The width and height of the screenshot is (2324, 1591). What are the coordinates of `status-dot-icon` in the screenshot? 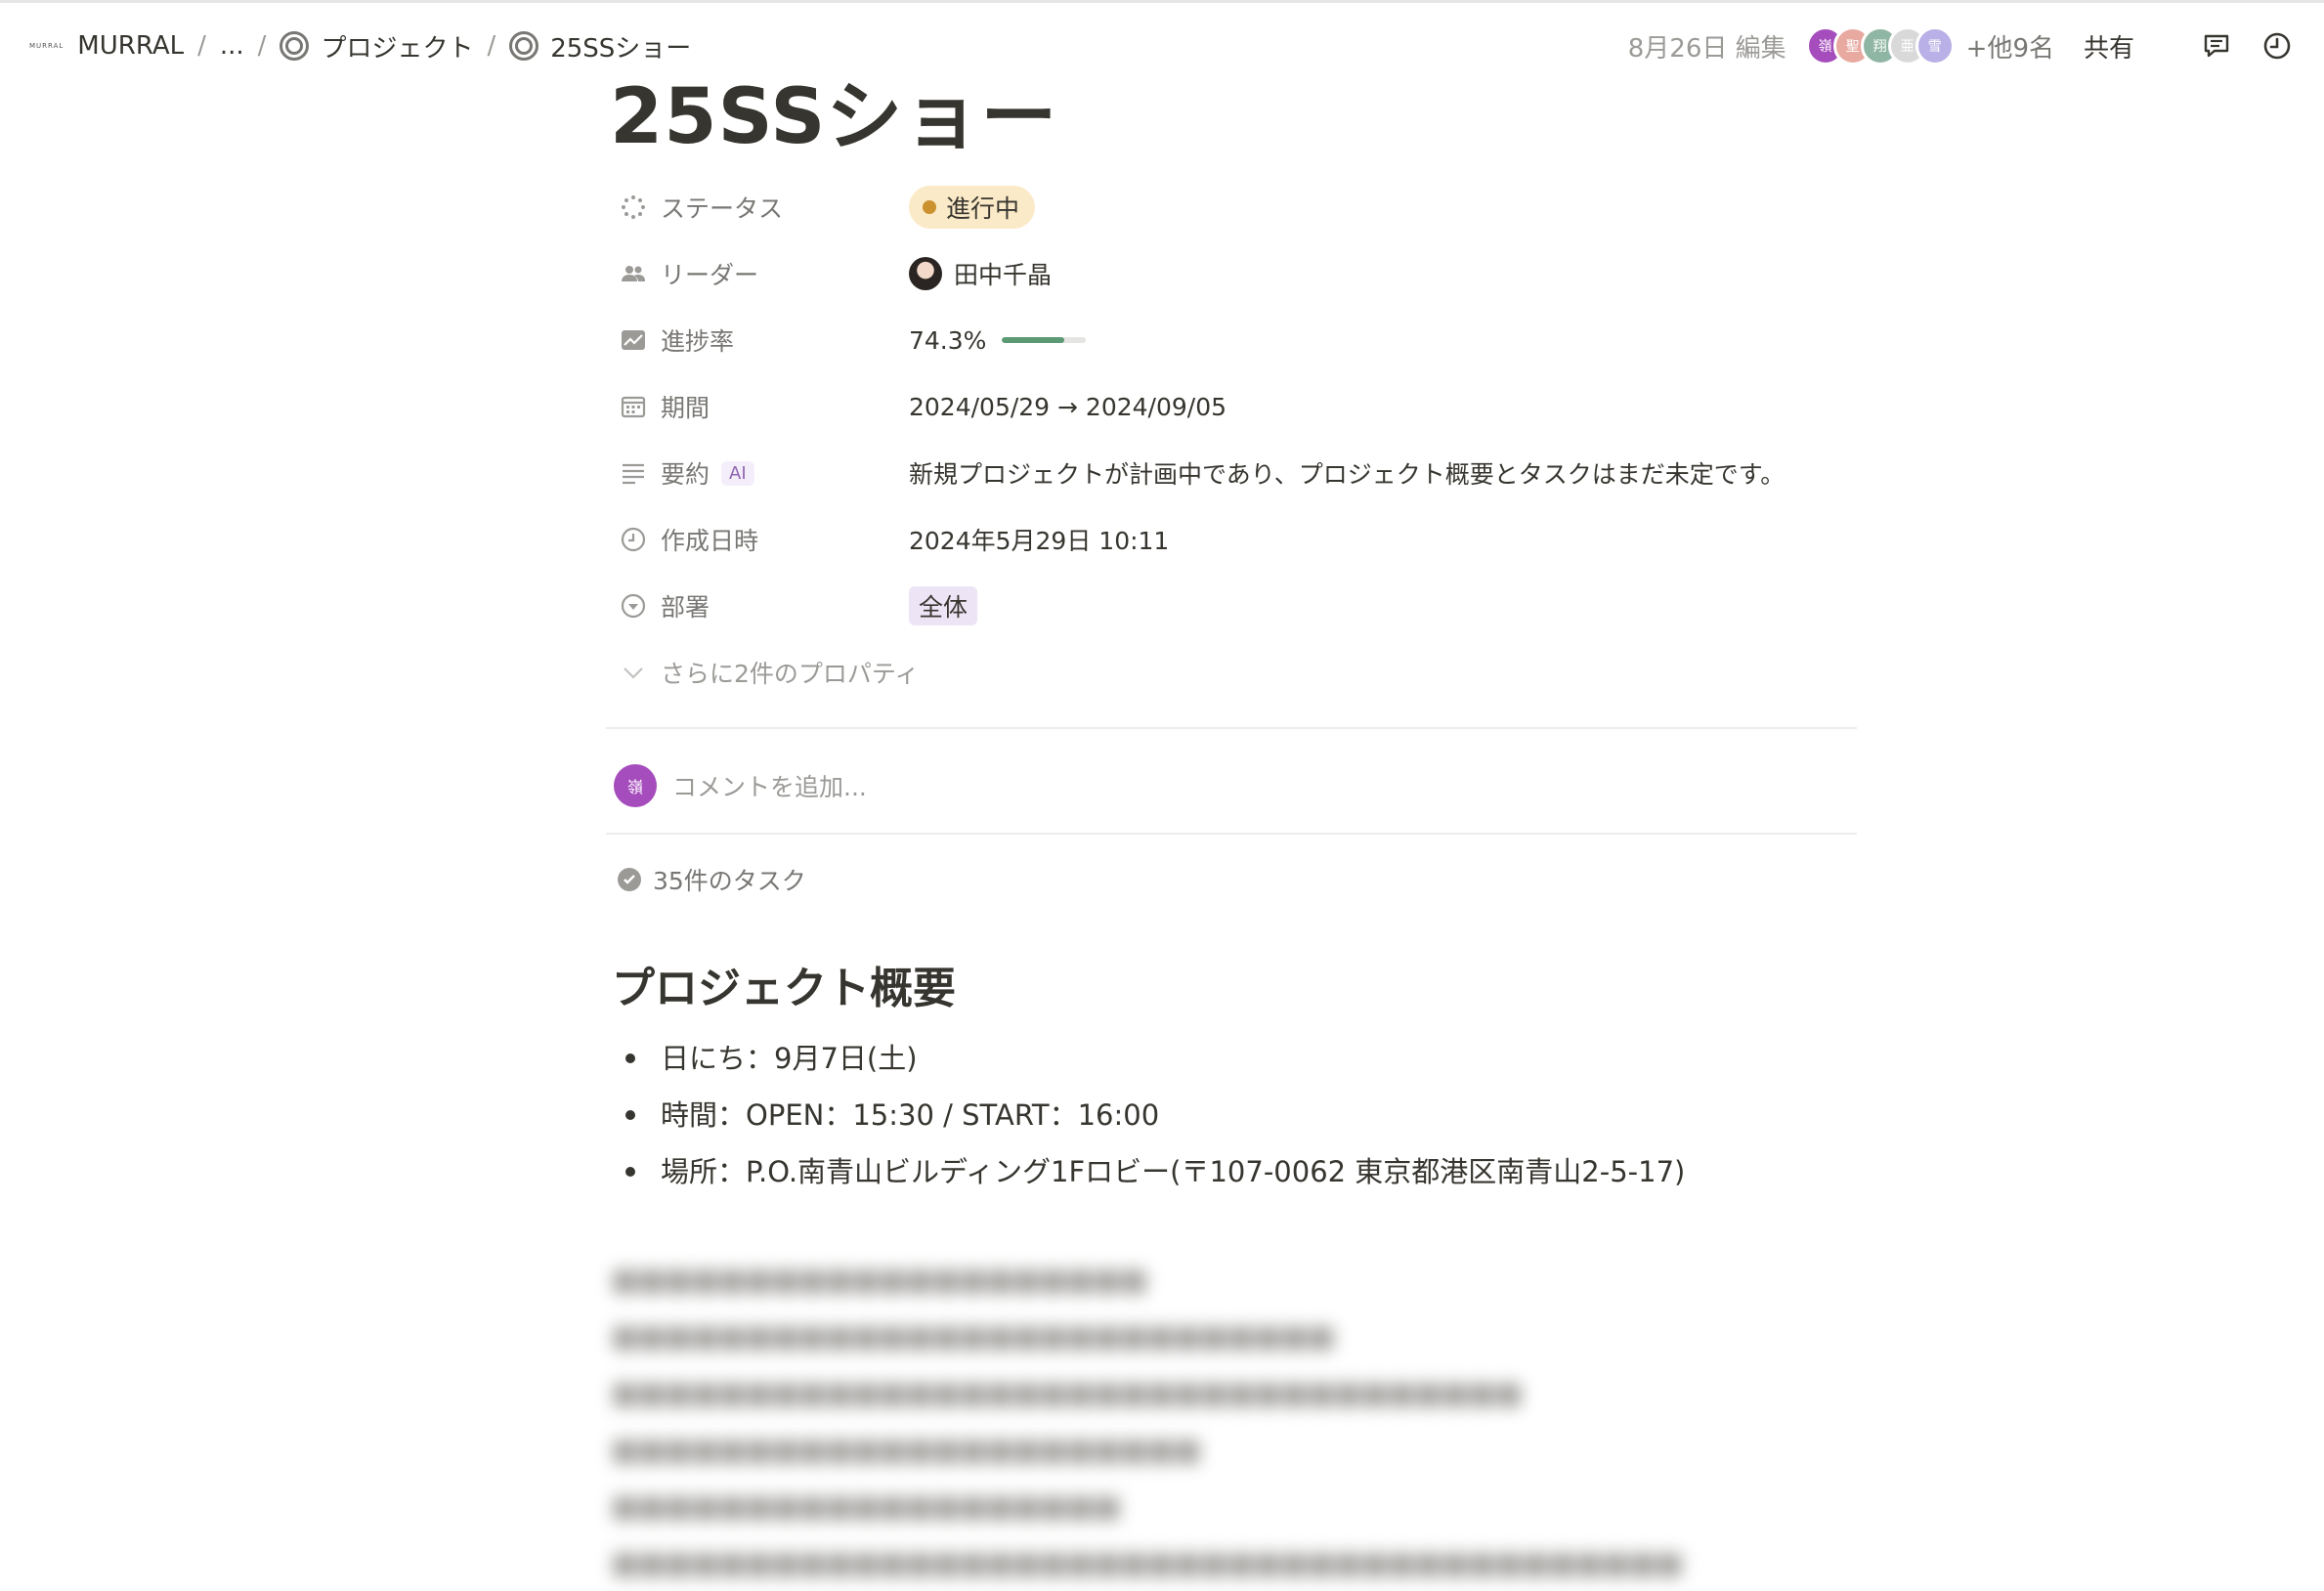 It's located at (929, 207).